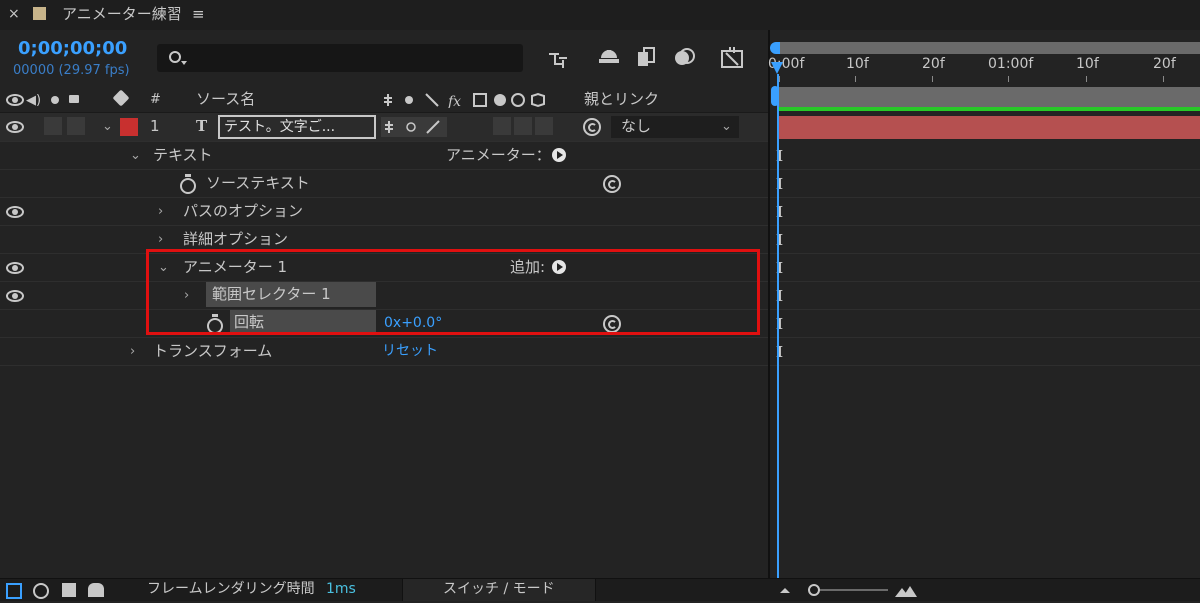 The height and width of the screenshot is (603, 1200). What do you see at coordinates (14, 591) in the screenshot?
I see `comp-flowchart-icon` at bounding box center [14, 591].